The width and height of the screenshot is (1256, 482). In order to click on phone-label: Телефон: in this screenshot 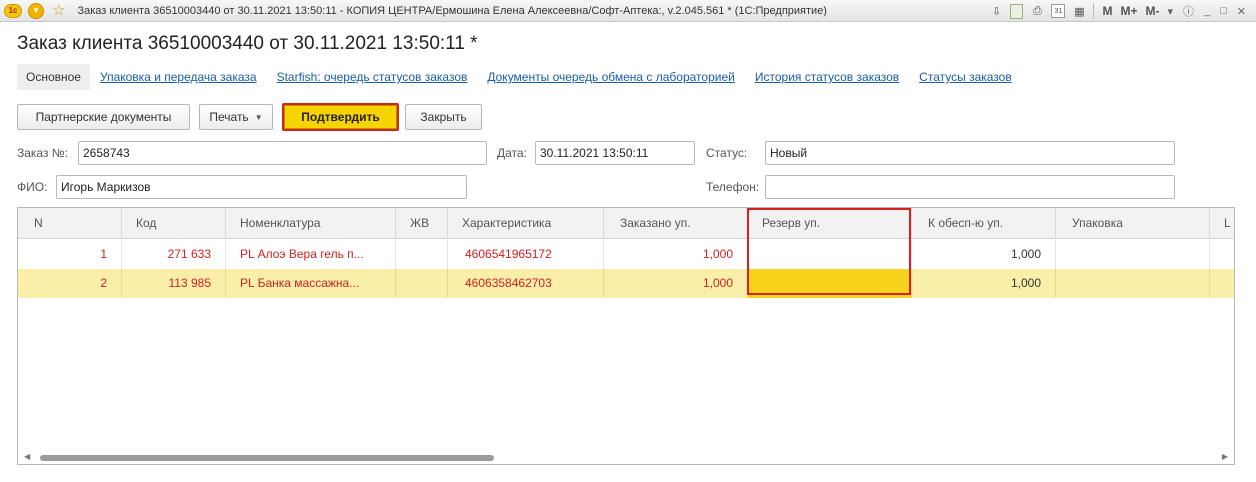, I will do `click(733, 187)`.